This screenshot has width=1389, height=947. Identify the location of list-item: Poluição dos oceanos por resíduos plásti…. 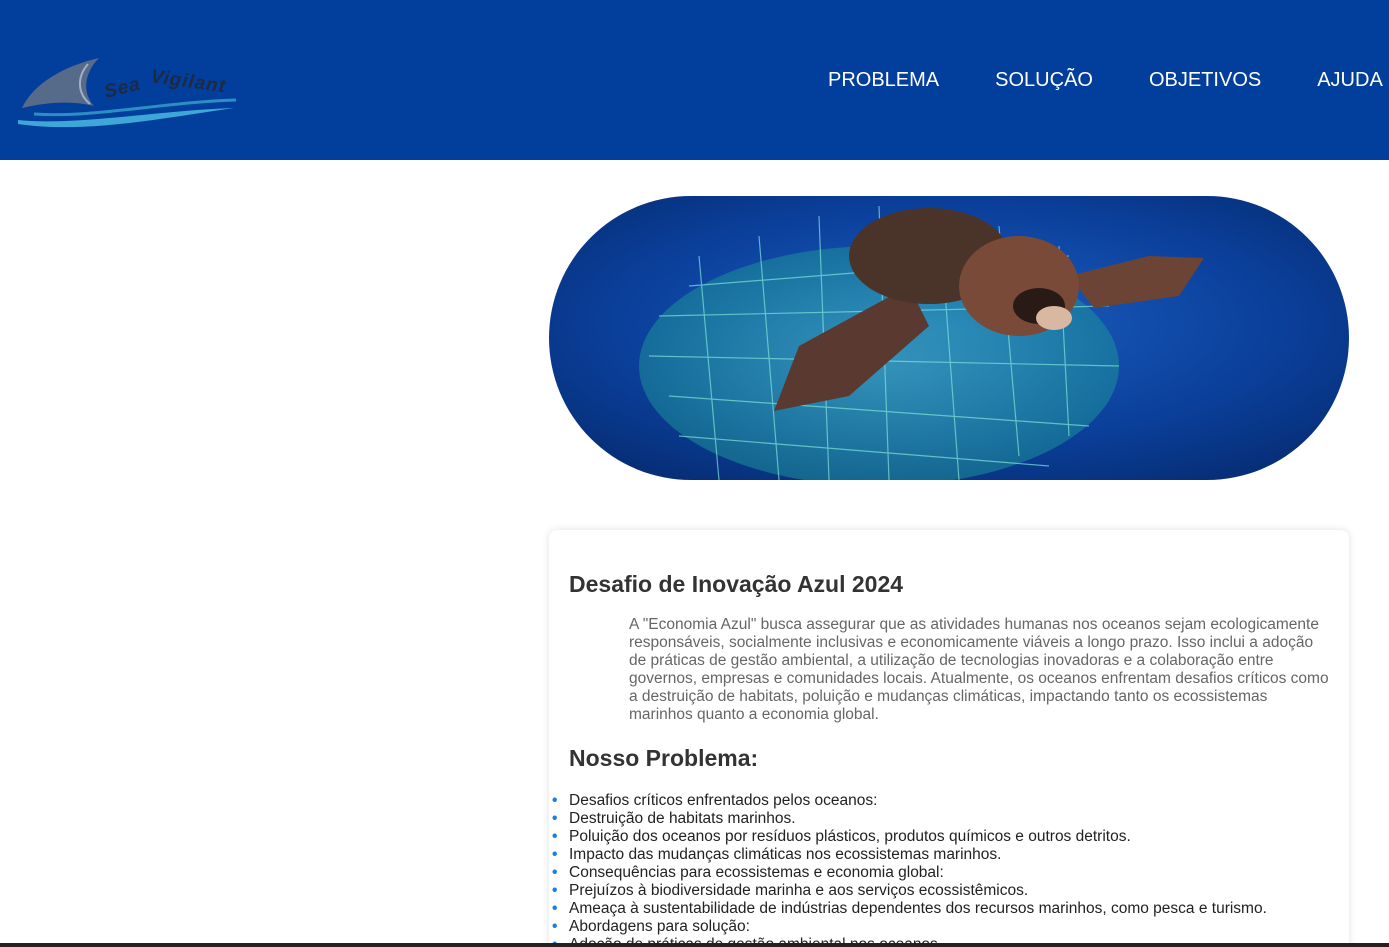
(940, 837).